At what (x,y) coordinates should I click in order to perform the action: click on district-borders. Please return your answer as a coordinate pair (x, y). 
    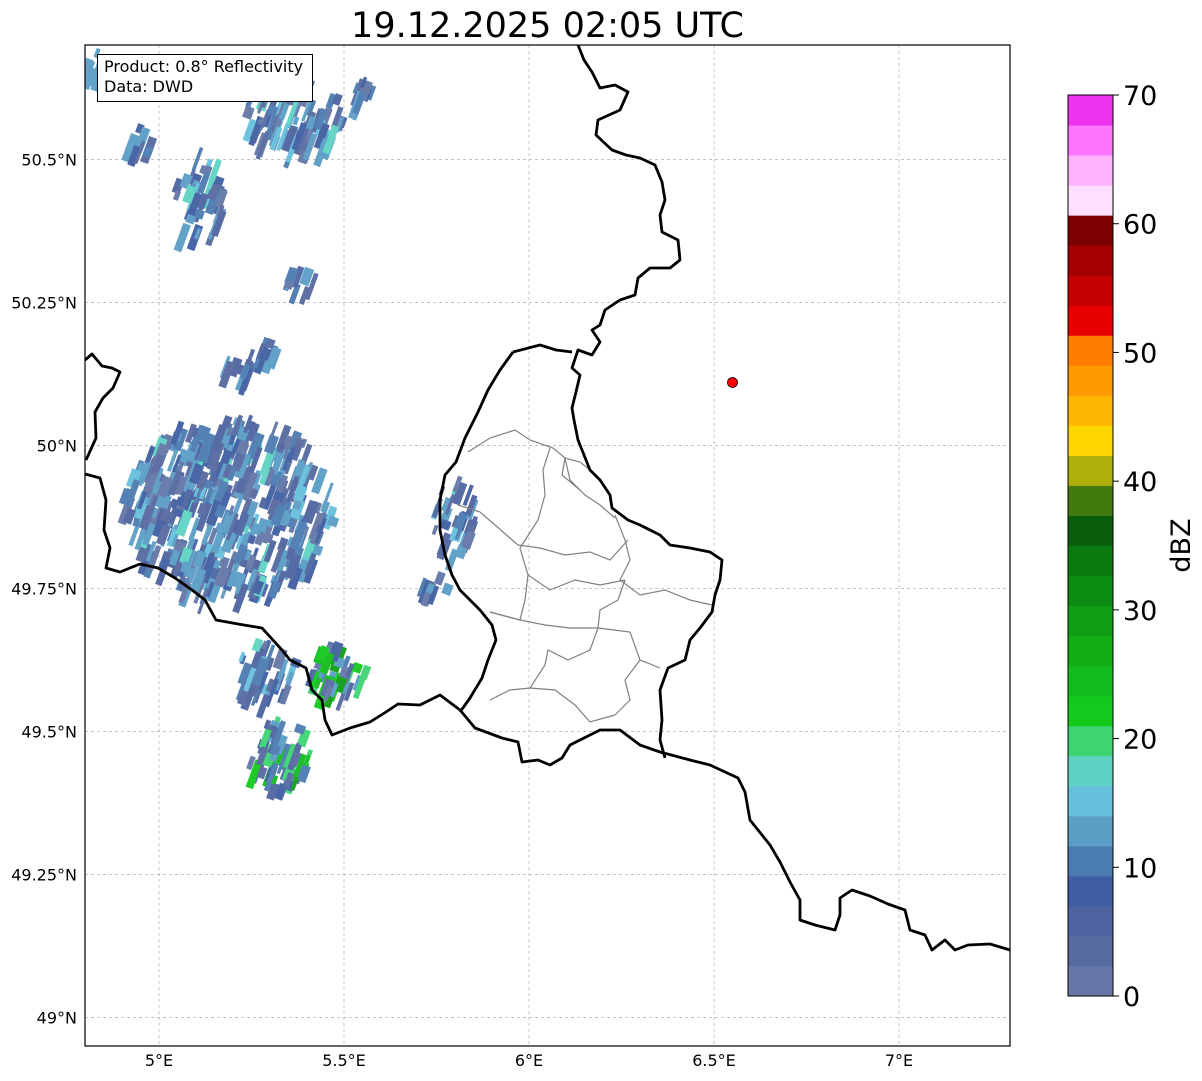
    Looking at the image, I should click on (585, 576).